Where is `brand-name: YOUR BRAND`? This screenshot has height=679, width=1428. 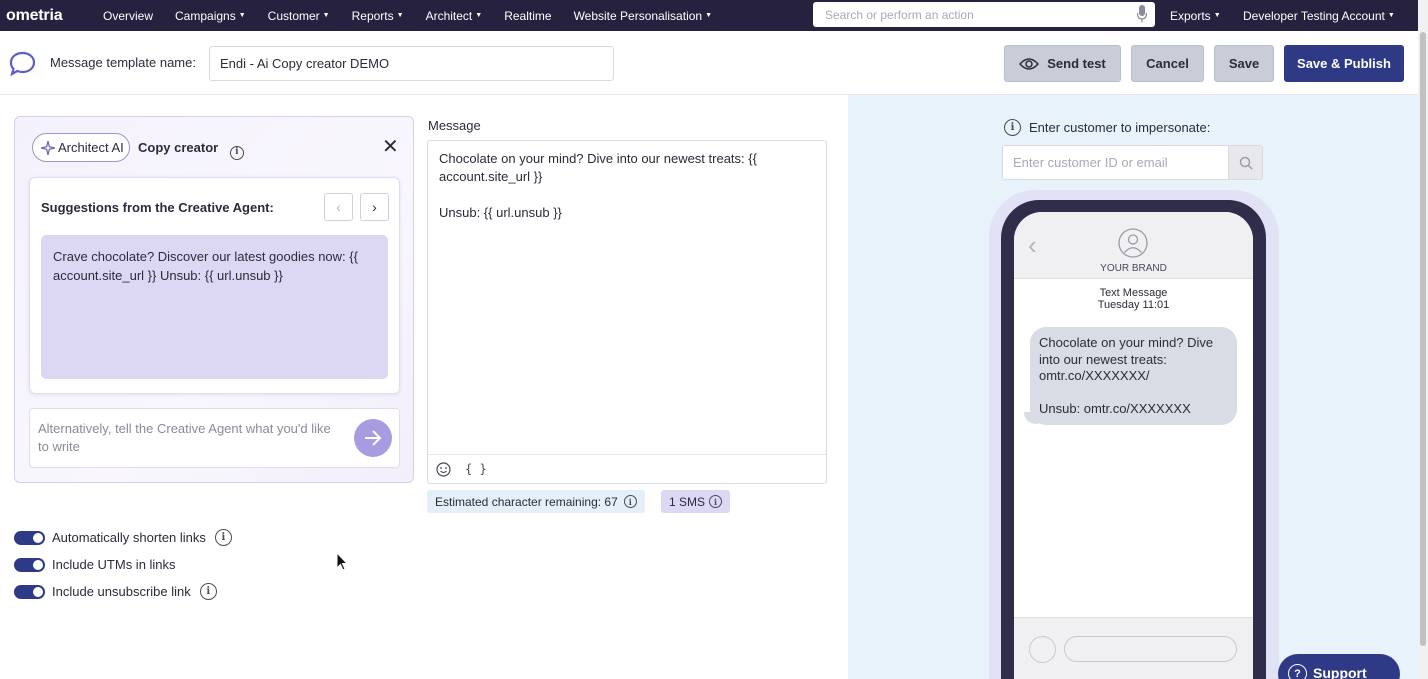
brand-name: YOUR BRAND is located at coordinates (1133, 268).